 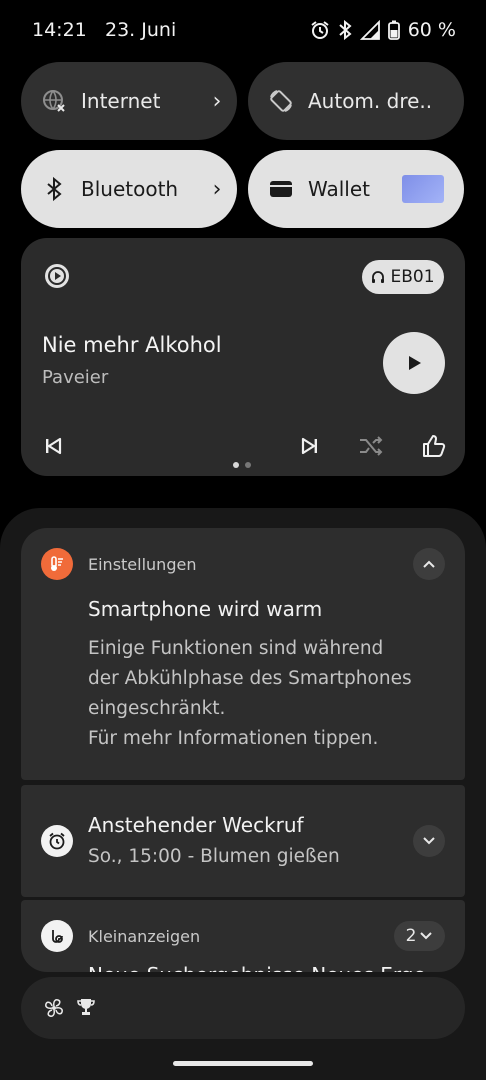 What do you see at coordinates (57, 564) in the screenshot?
I see `thermometer-icon` at bounding box center [57, 564].